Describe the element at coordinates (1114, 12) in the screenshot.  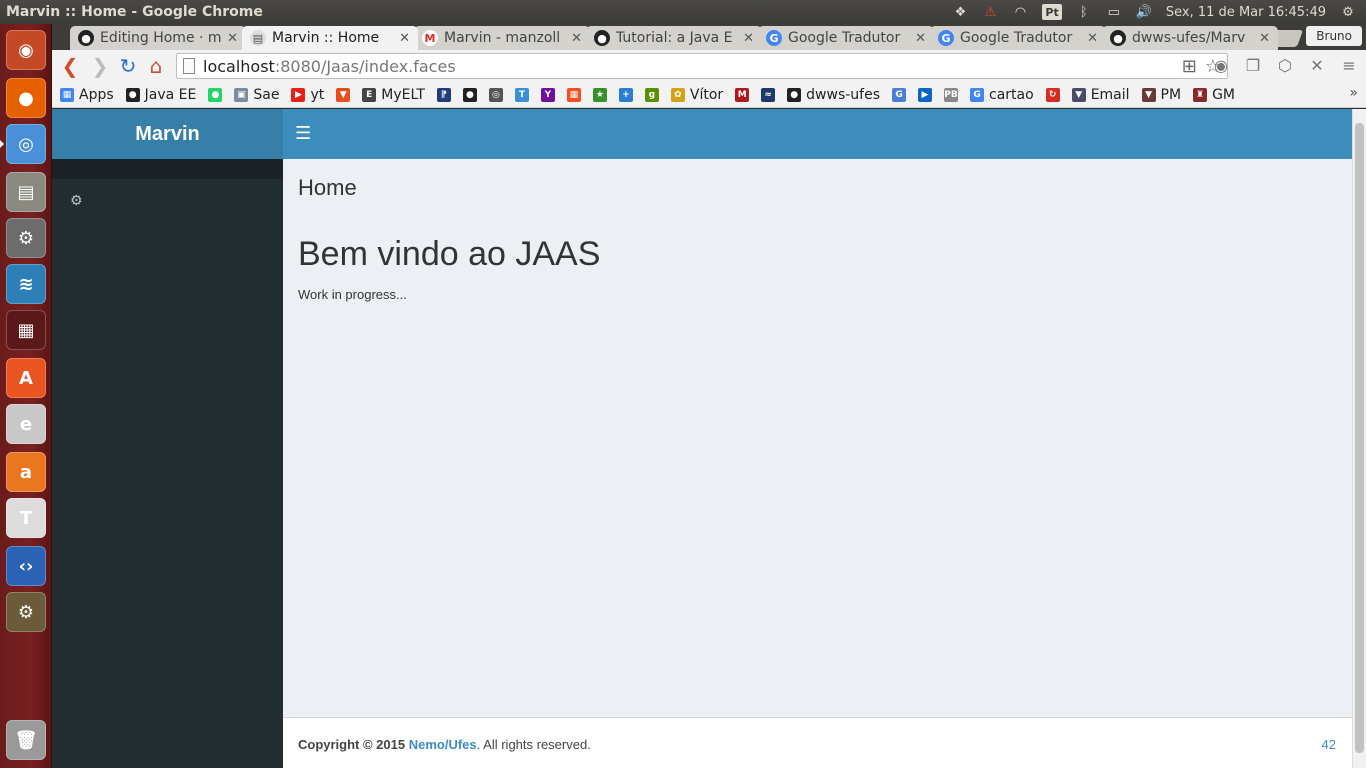
I see `battery-icon: ▭` at that location.